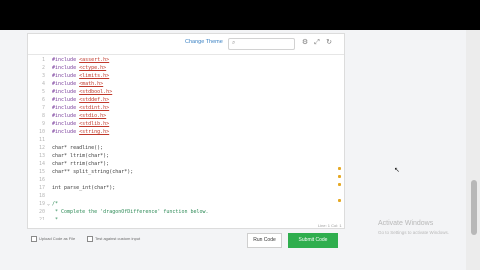 This screenshot has height=270, width=480. Describe the element at coordinates (34, 239) in the screenshot. I see `upload-checkbox` at that location.